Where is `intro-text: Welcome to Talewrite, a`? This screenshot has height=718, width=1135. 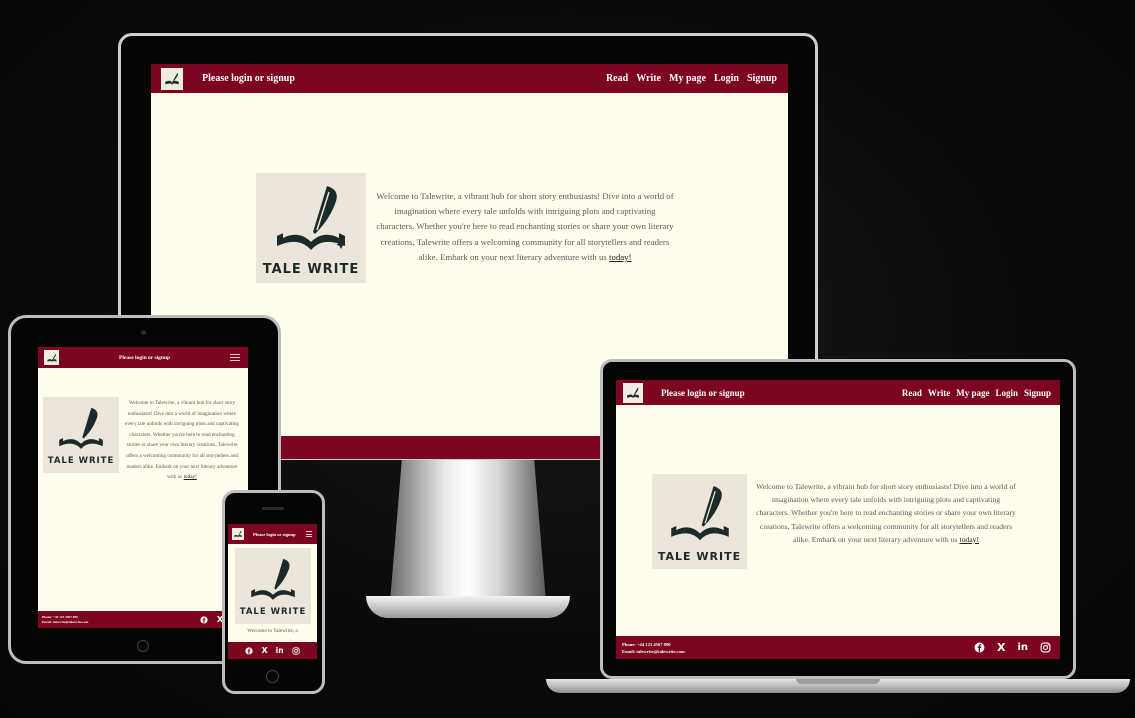
intro-text: Welcome to Talewrite, a is located at coordinates (272, 631).